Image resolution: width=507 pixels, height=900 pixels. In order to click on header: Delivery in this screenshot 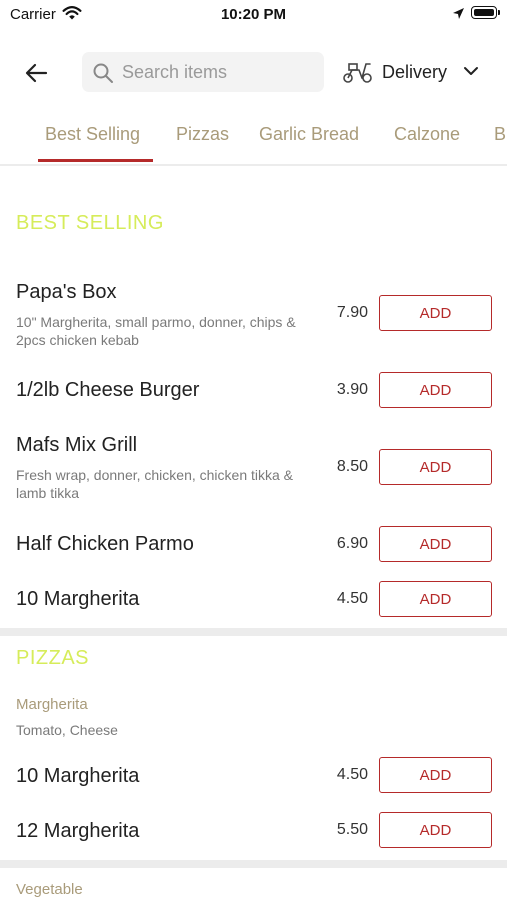, I will do `click(253, 72)`.